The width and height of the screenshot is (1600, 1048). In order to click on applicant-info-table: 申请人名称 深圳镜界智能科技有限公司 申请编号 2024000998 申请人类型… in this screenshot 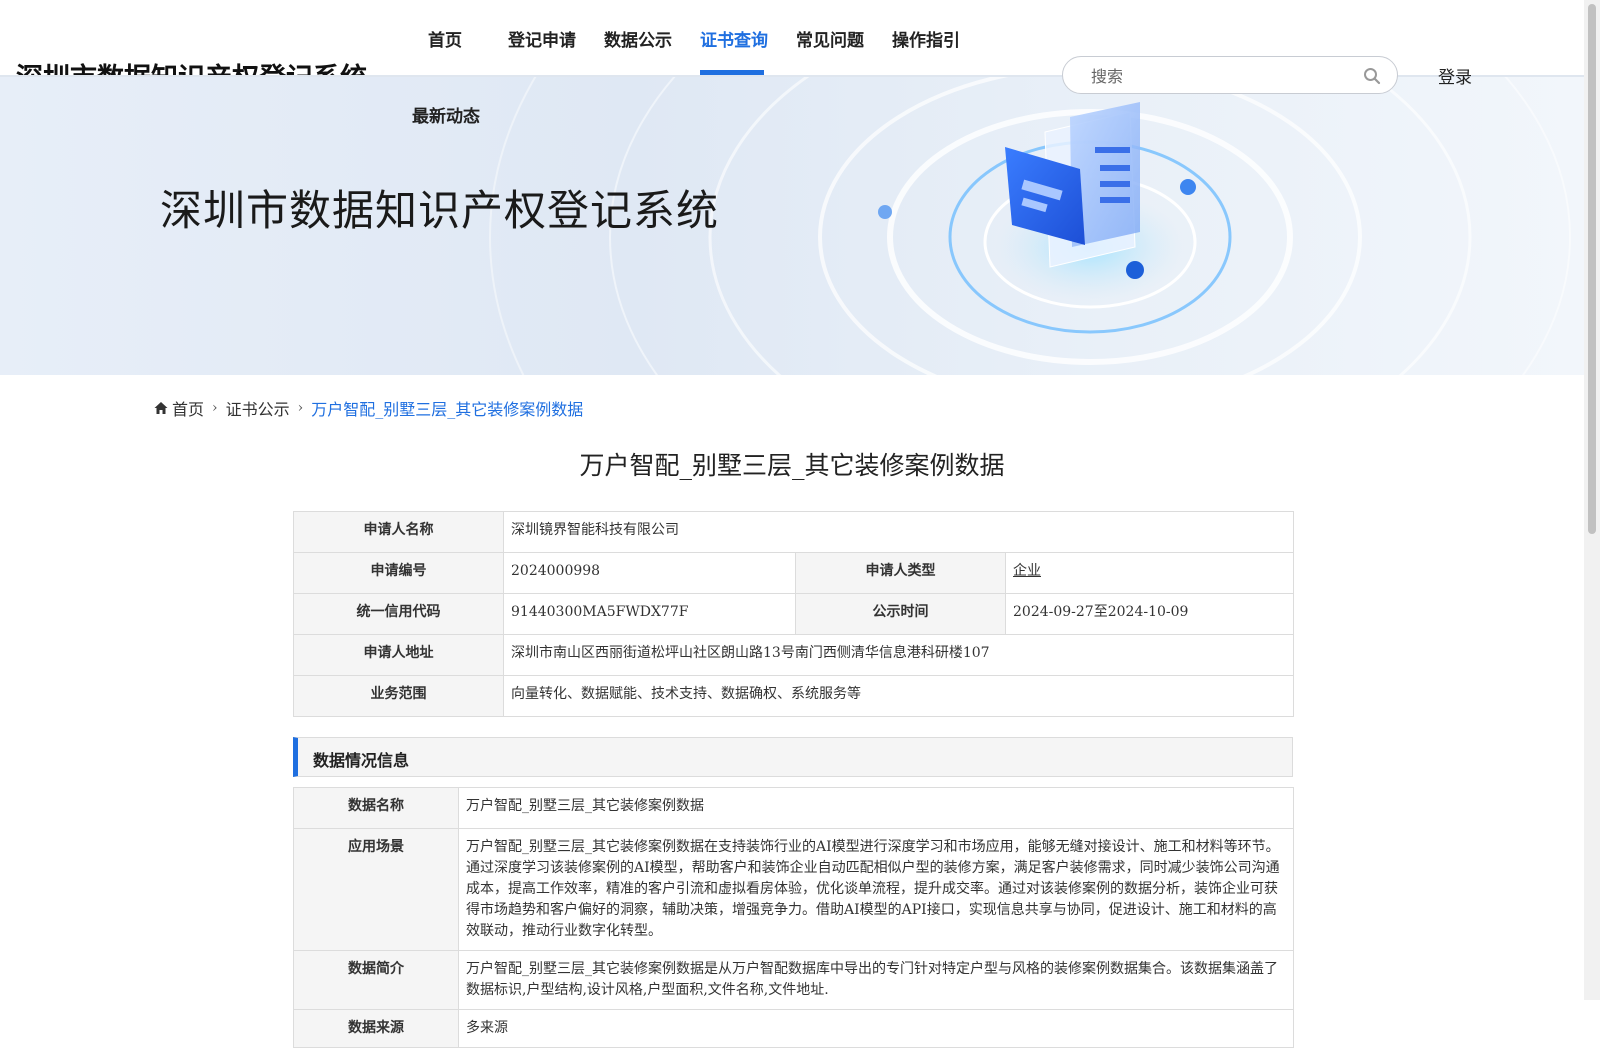, I will do `click(793, 614)`.